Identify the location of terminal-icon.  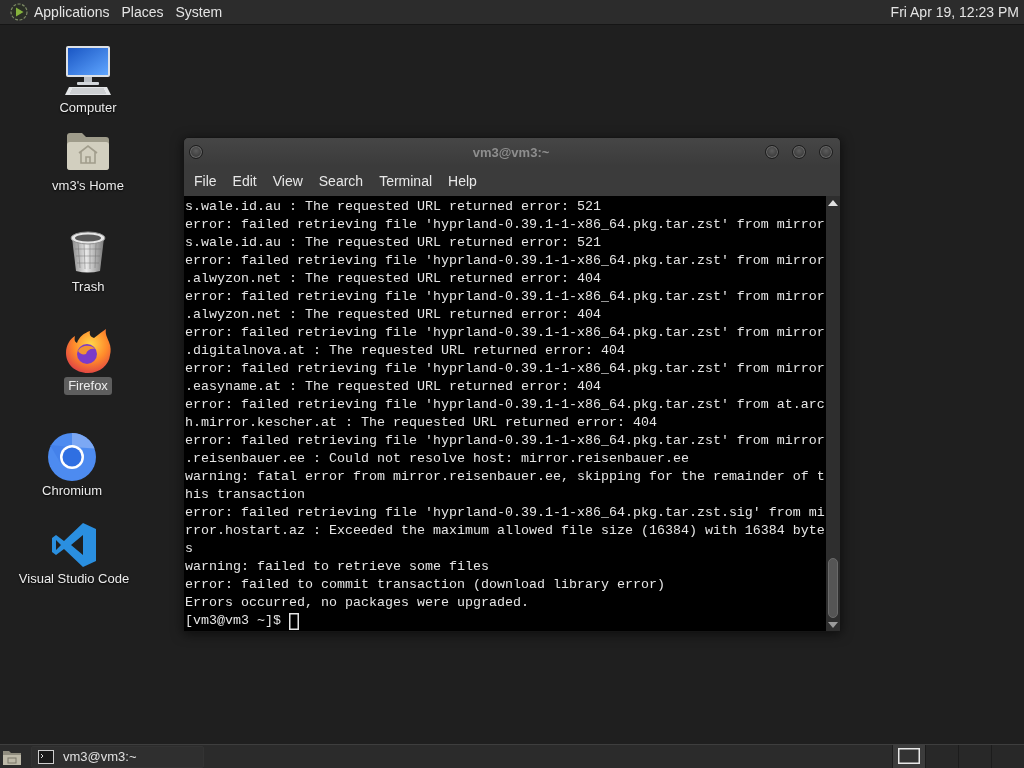
(46, 756).